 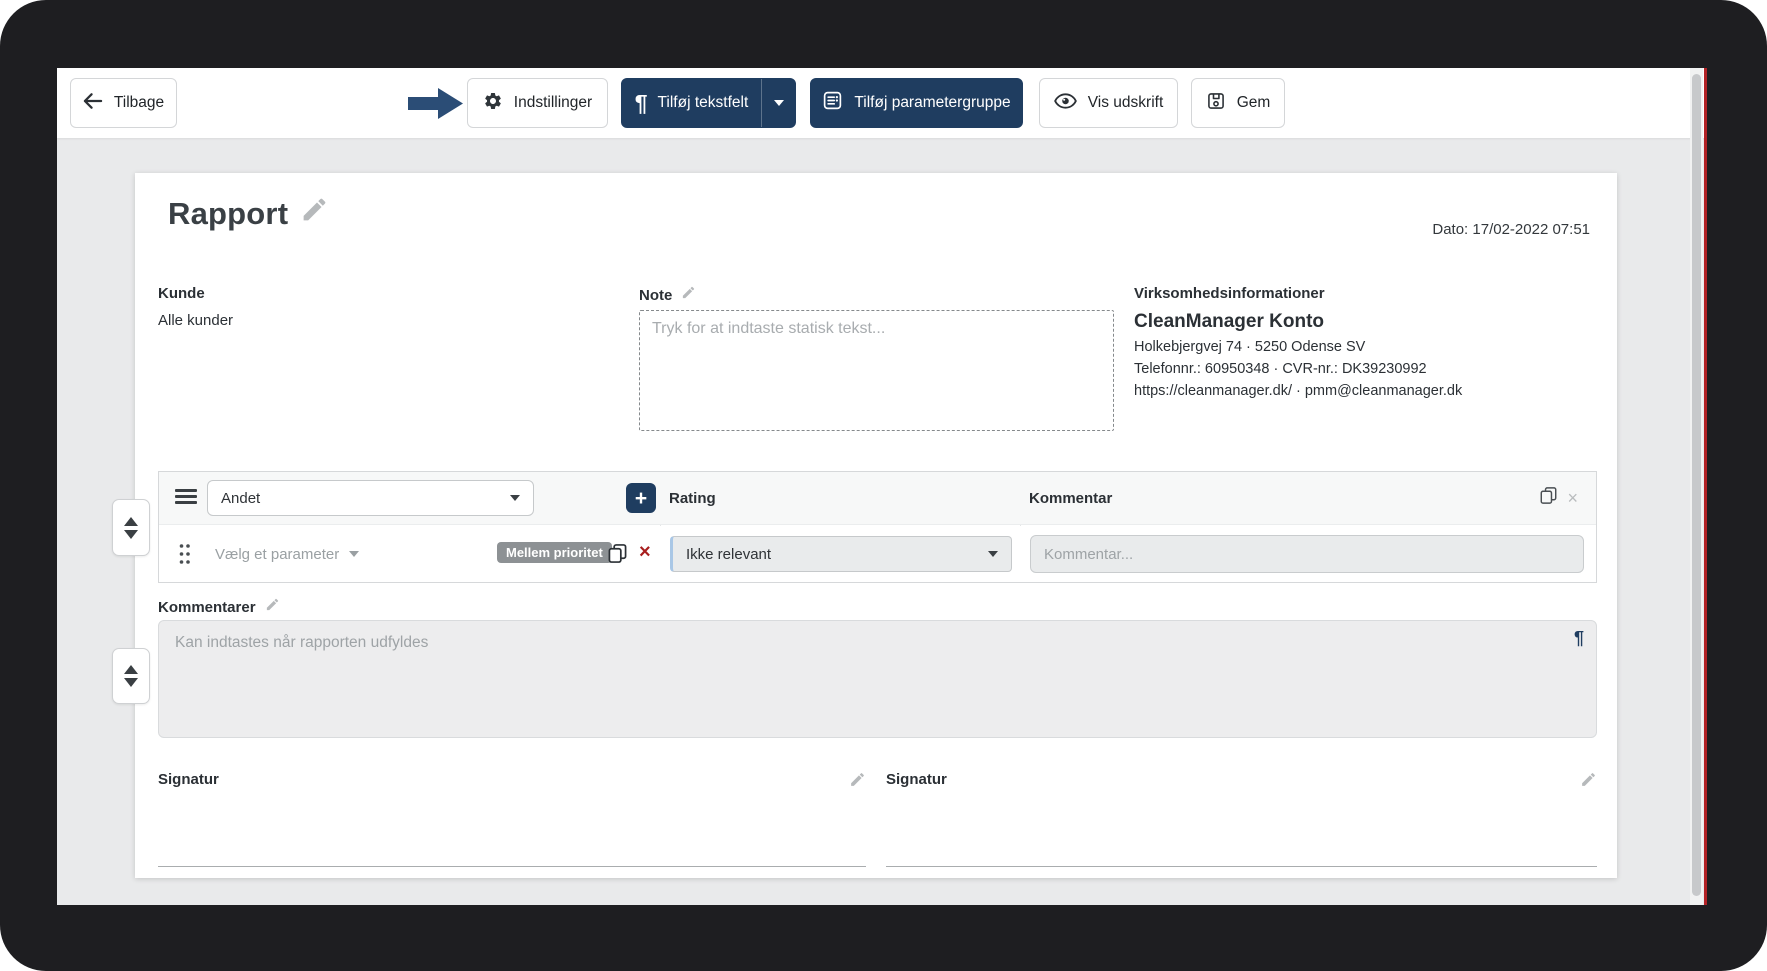 What do you see at coordinates (692, 498) in the screenshot?
I see `rating-column-header: Rating` at bounding box center [692, 498].